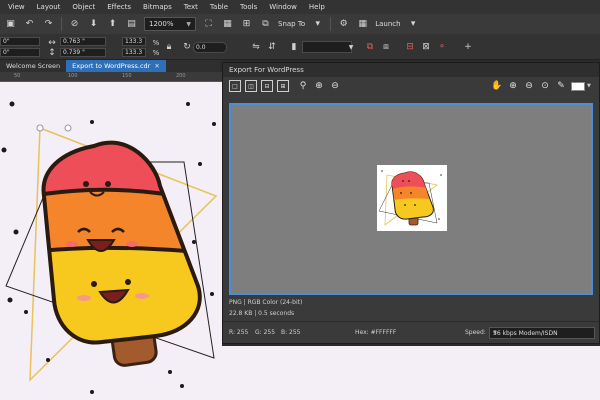 This screenshot has width=600, height=400. I want to click on menu-text: Text, so click(191, 7).